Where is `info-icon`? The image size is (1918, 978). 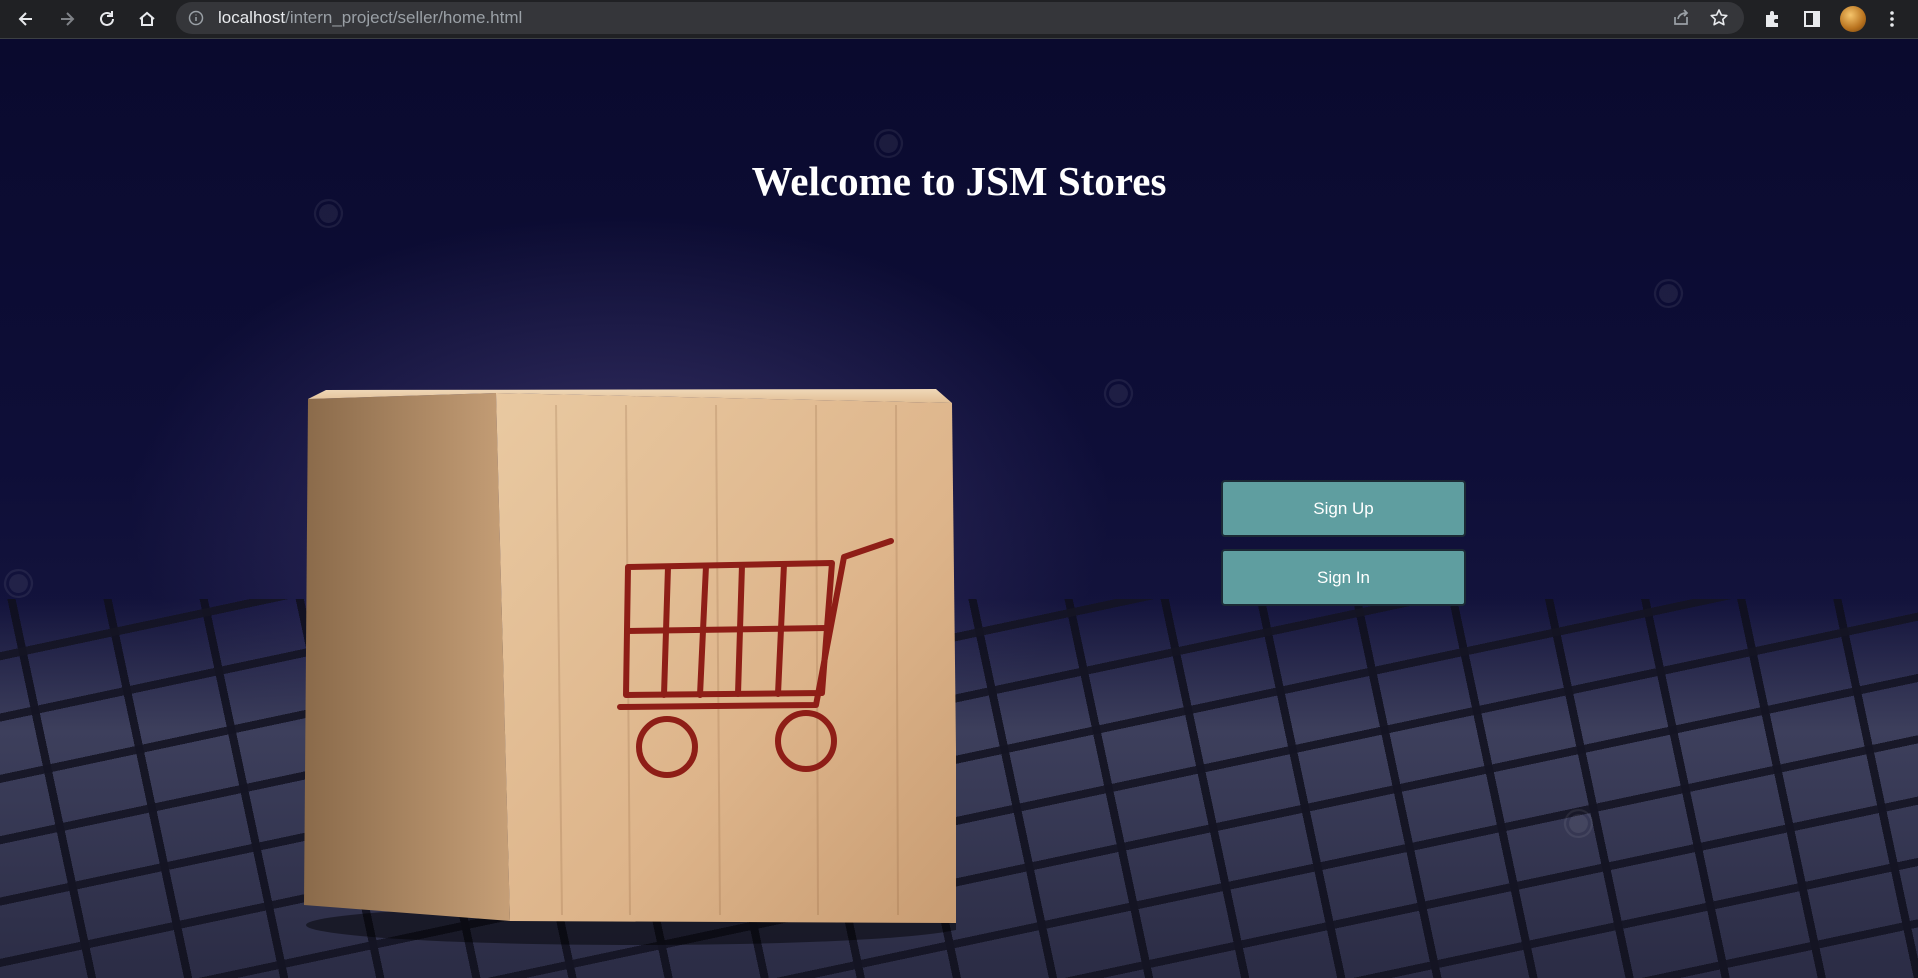 info-icon is located at coordinates (196, 20).